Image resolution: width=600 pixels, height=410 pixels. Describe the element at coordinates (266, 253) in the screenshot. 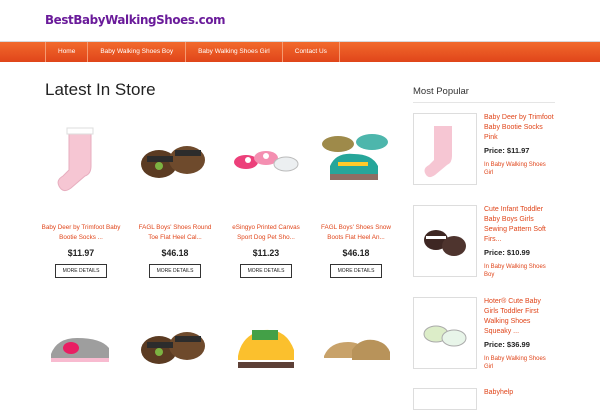

I see `product-price: $11.23` at that location.